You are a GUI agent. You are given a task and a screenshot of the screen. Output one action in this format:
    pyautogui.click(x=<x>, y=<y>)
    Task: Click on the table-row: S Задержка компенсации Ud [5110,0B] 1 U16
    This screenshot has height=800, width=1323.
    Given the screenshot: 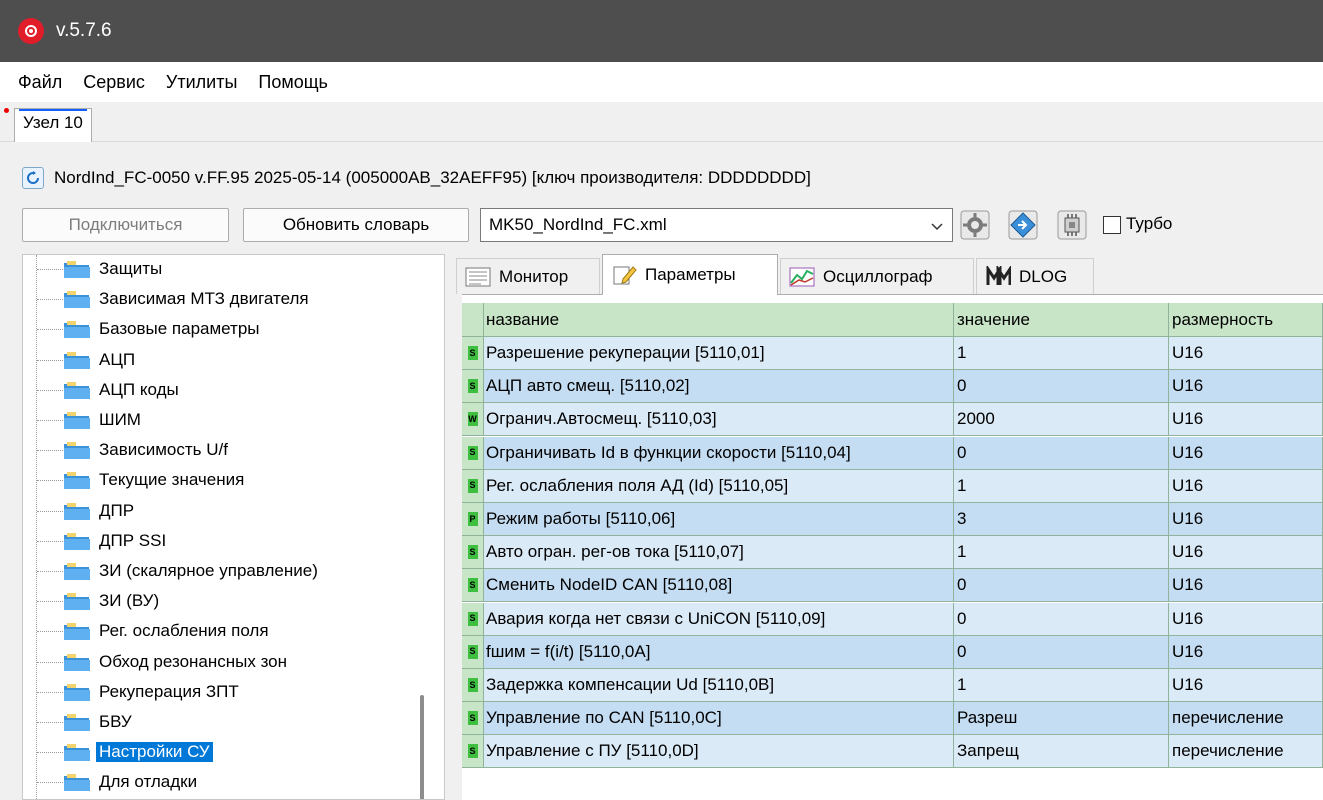 What is the action you would take?
    pyautogui.click(x=892, y=685)
    